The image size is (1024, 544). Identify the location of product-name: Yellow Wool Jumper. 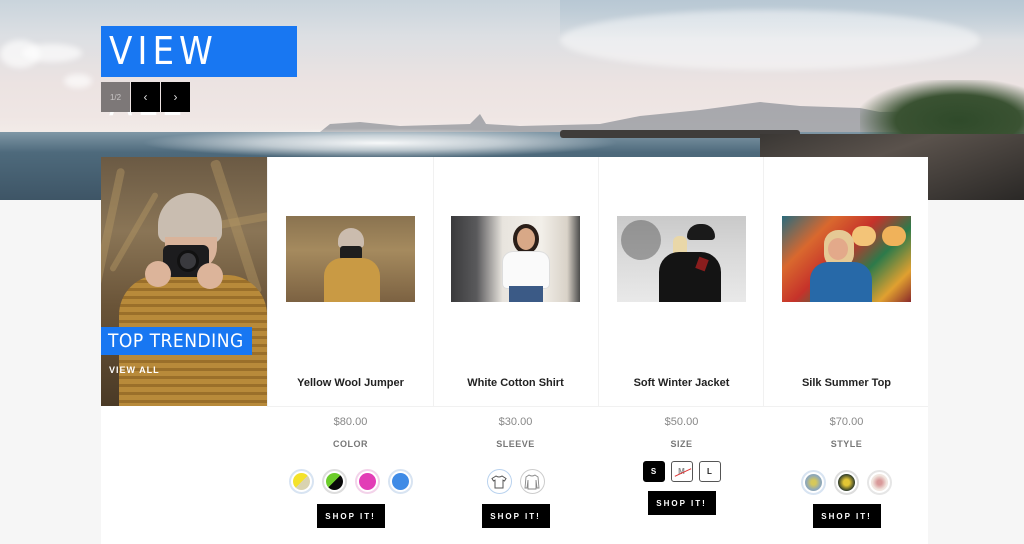
(350, 383).